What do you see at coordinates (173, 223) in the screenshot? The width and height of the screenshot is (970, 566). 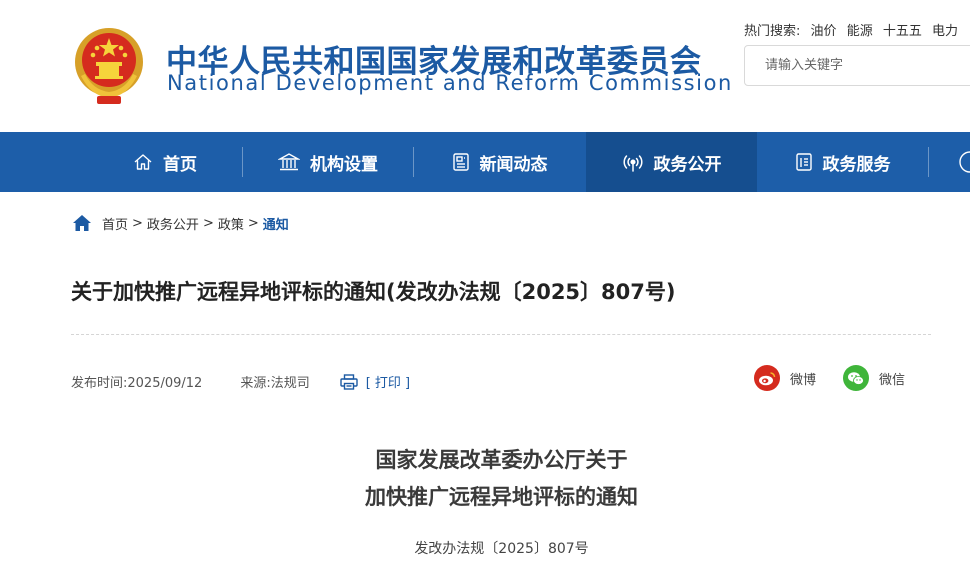 I see `breadcrumb-government-affairs: 政务公开` at bounding box center [173, 223].